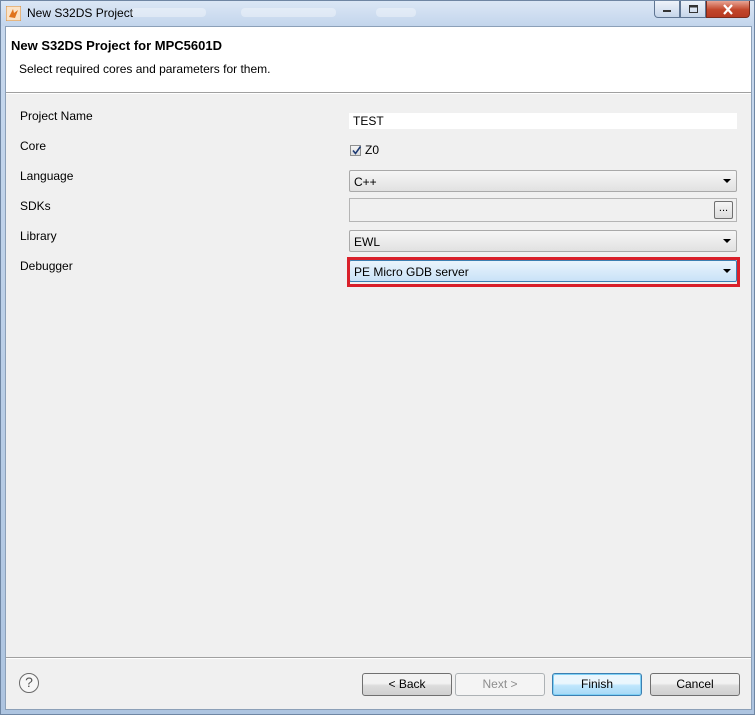 This screenshot has height=715, width=755. Describe the element at coordinates (543, 121) in the screenshot. I see `project-name-input: TEST` at that location.